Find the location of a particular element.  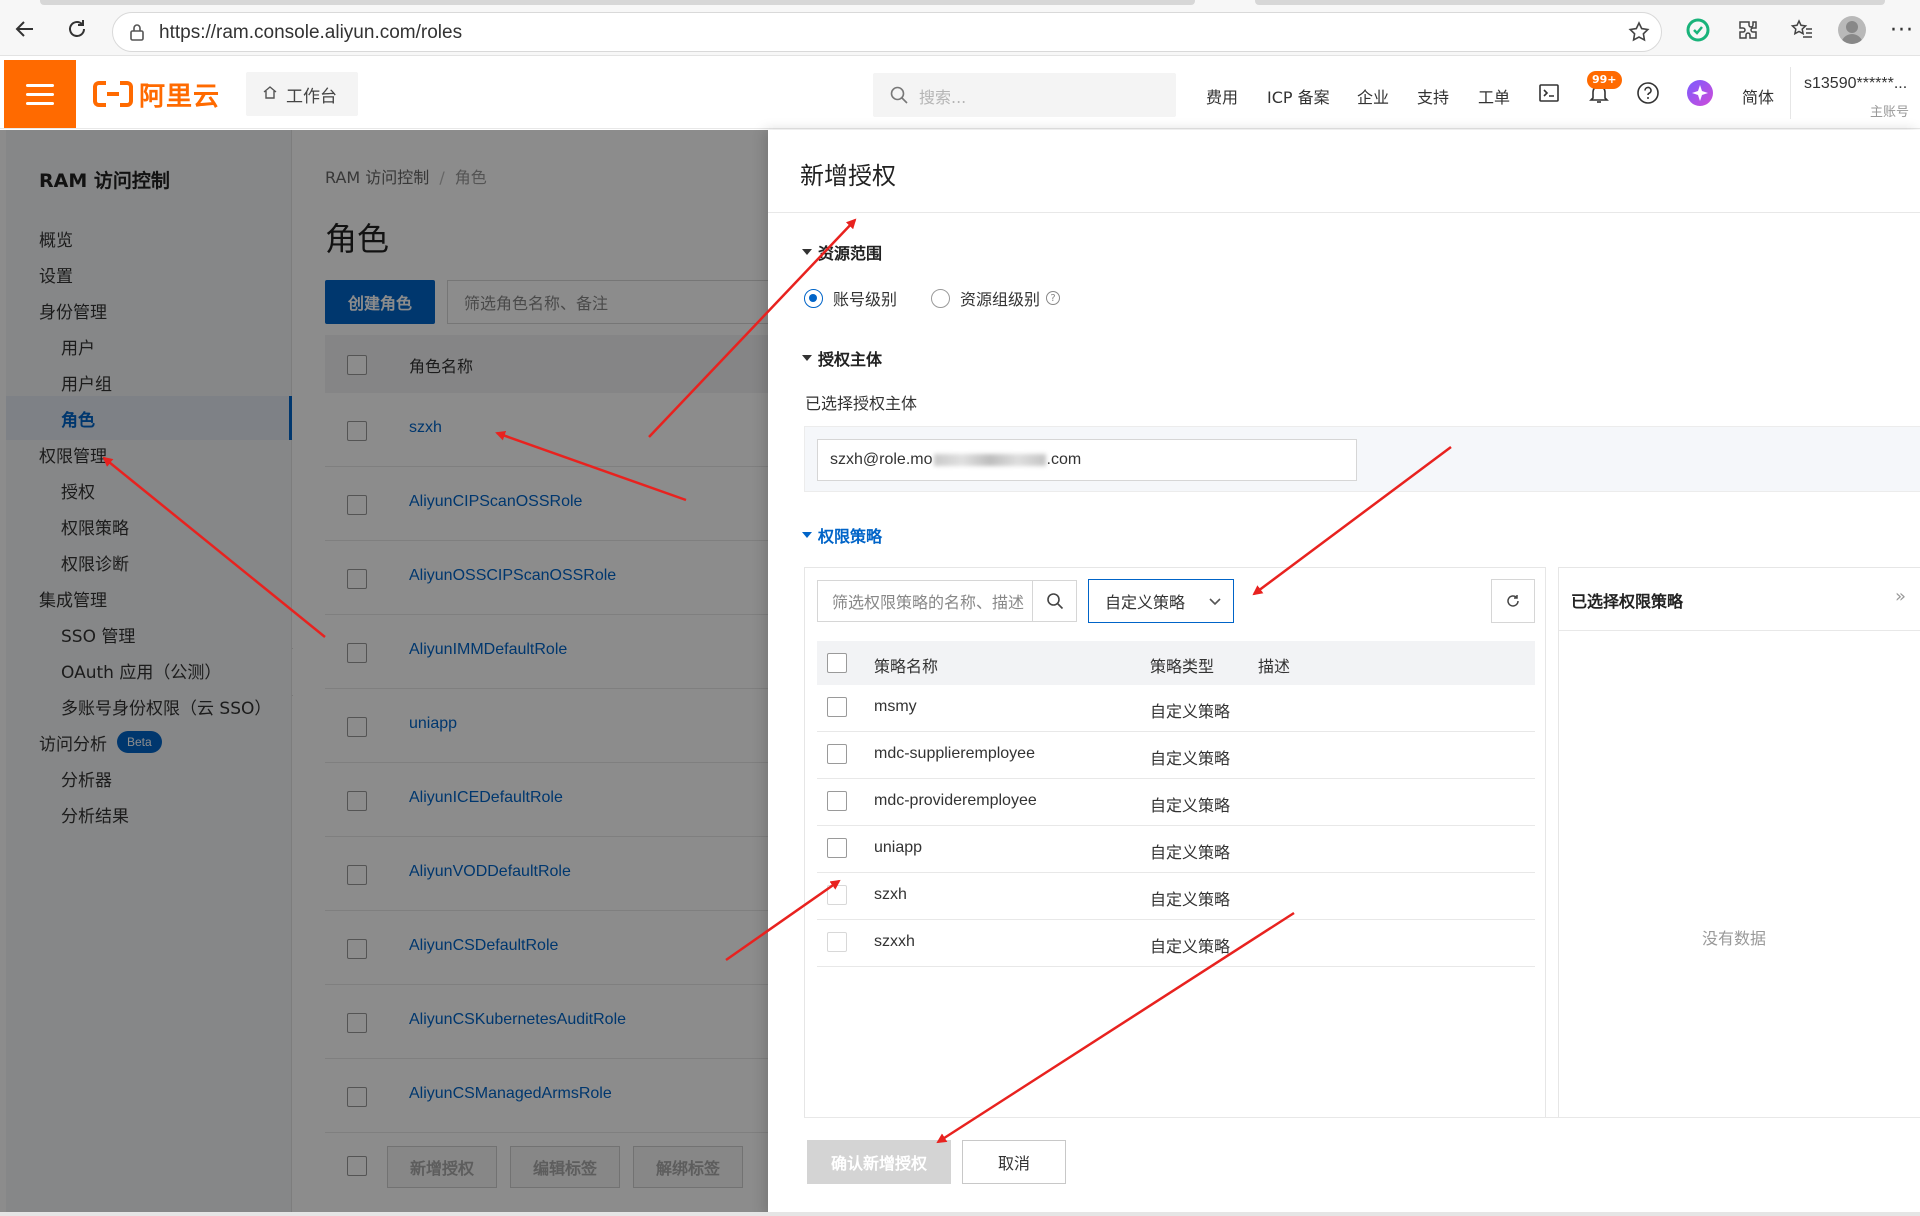

table-row: AliyunCSDefaultRole is located at coordinates (550, 948).